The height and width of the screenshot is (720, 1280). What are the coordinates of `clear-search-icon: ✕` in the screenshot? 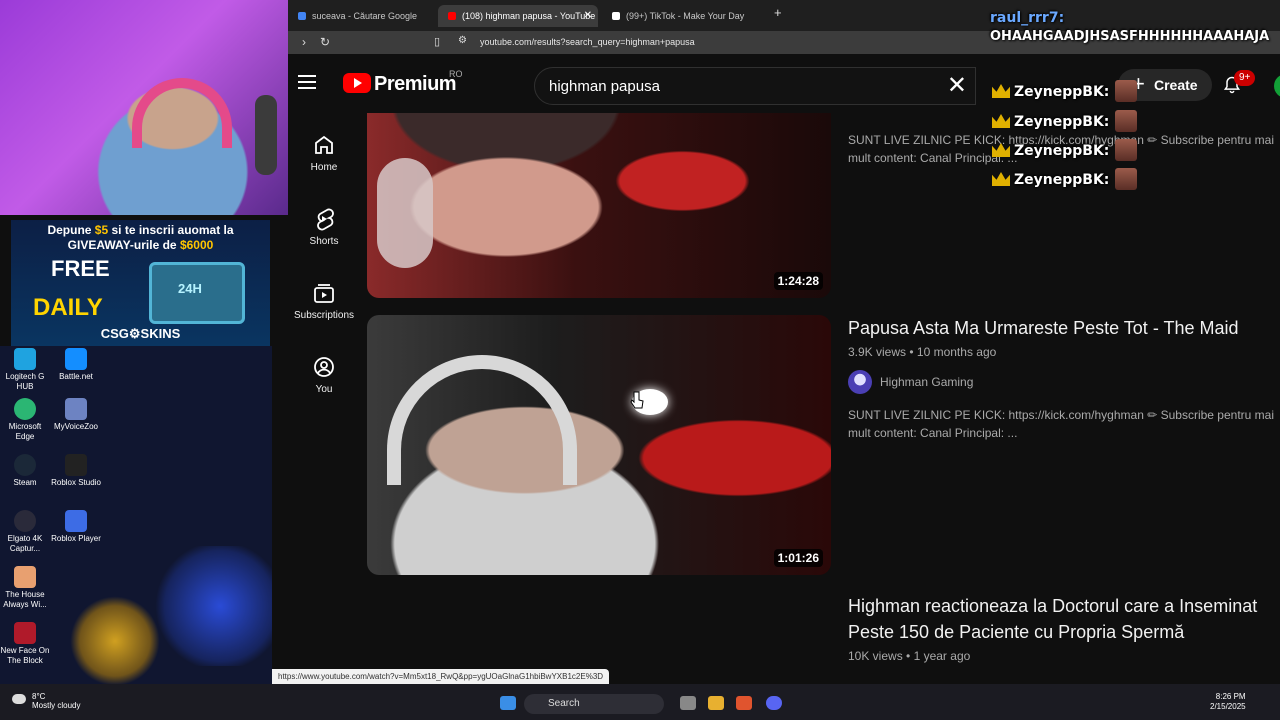 It's located at (957, 86).